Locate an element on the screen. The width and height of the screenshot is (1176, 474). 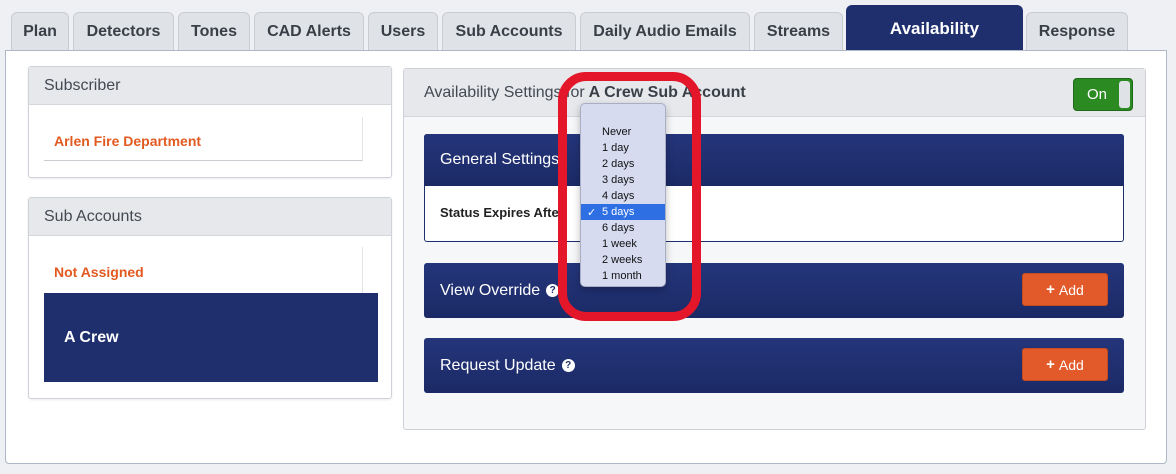
tab-tones: Tones is located at coordinates (214, 31).